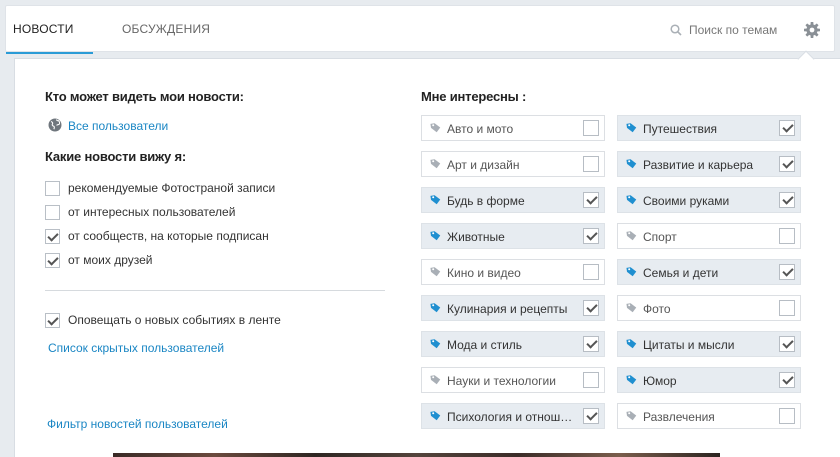  What do you see at coordinates (660, 237) in the screenshot?
I see `interest-label: Спорт` at bounding box center [660, 237].